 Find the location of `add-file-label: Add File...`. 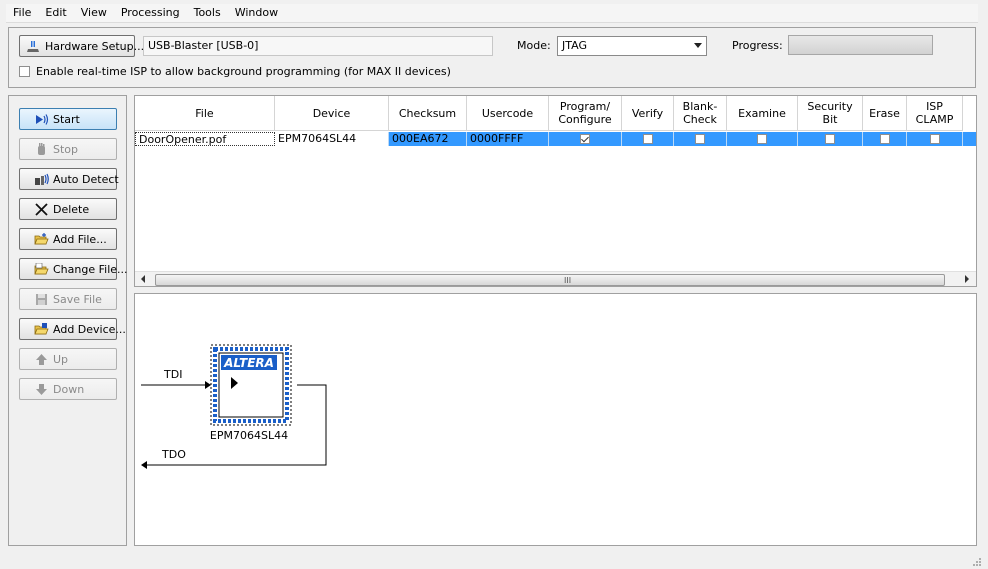

add-file-label: Add File... is located at coordinates (80, 239).